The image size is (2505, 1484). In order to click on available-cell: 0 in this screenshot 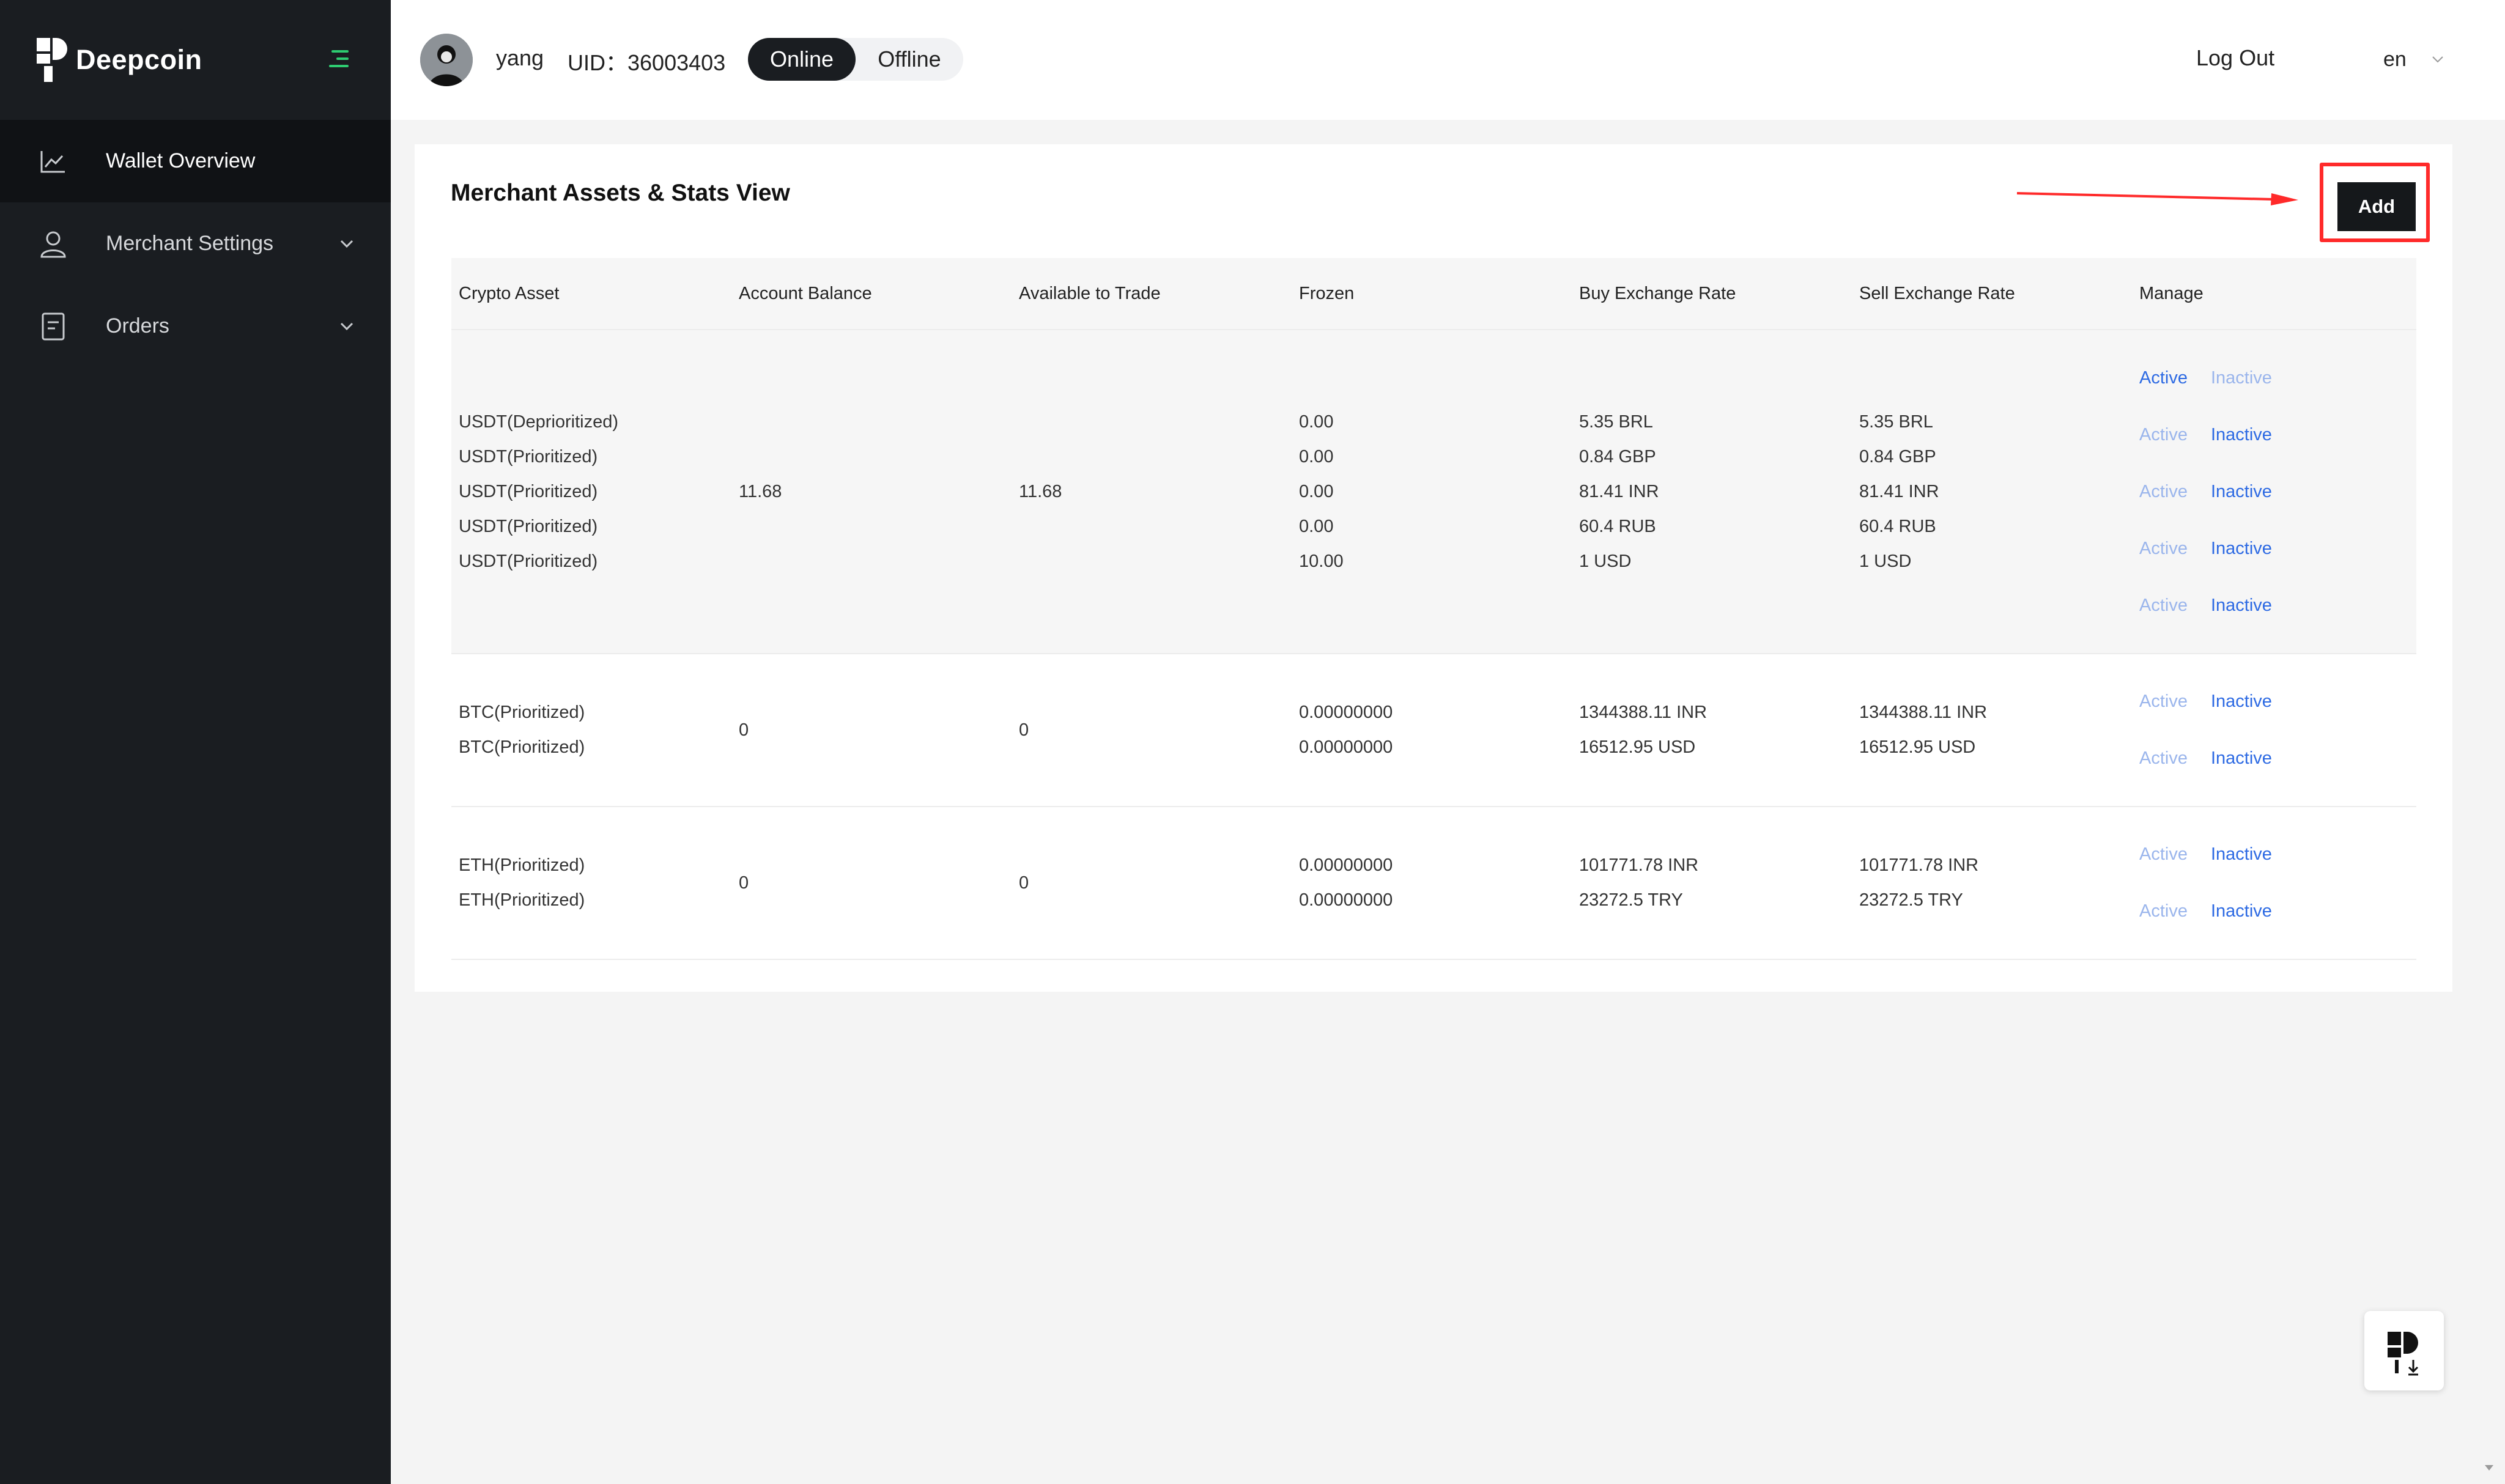, I will do `click(1152, 883)`.